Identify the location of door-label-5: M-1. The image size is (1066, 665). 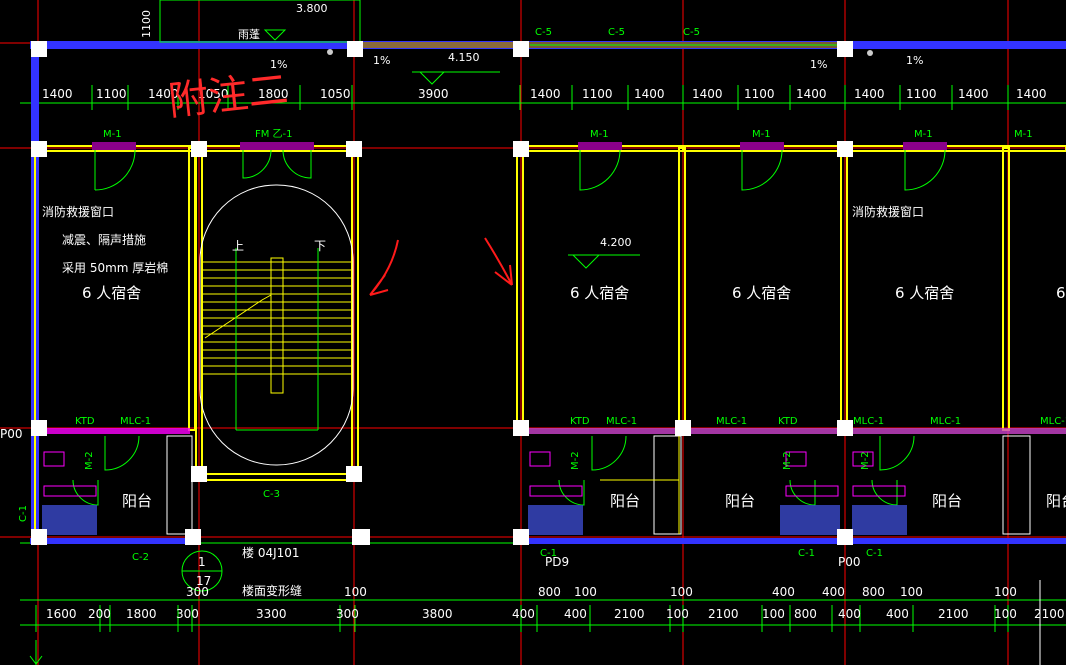
(923, 134).